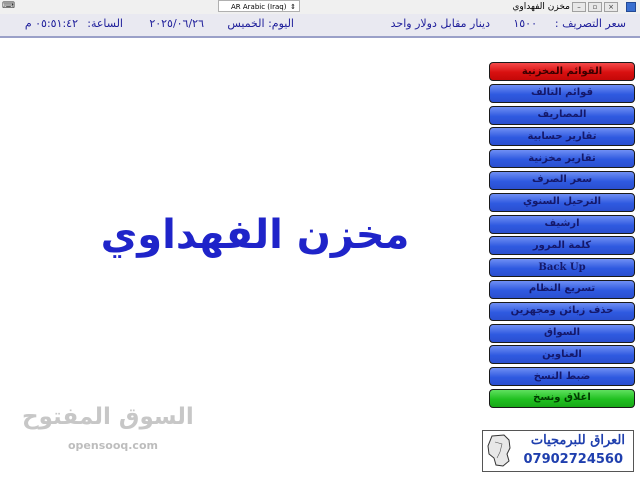  I want to click on menu-button-inventory-lists: القوائم المخزنية, so click(562, 71).